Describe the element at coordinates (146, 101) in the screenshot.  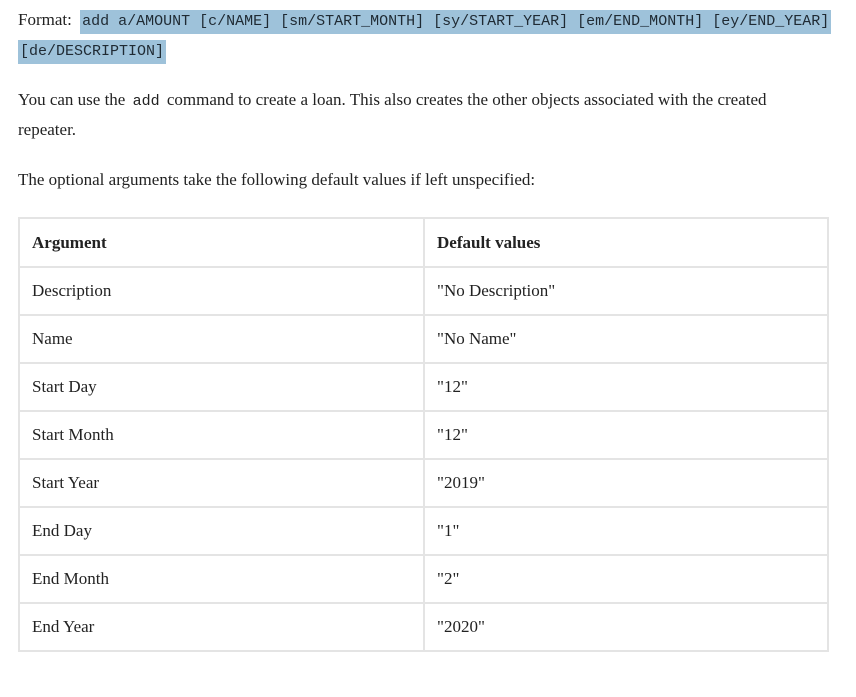
I see `add-command-code: add` at that location.